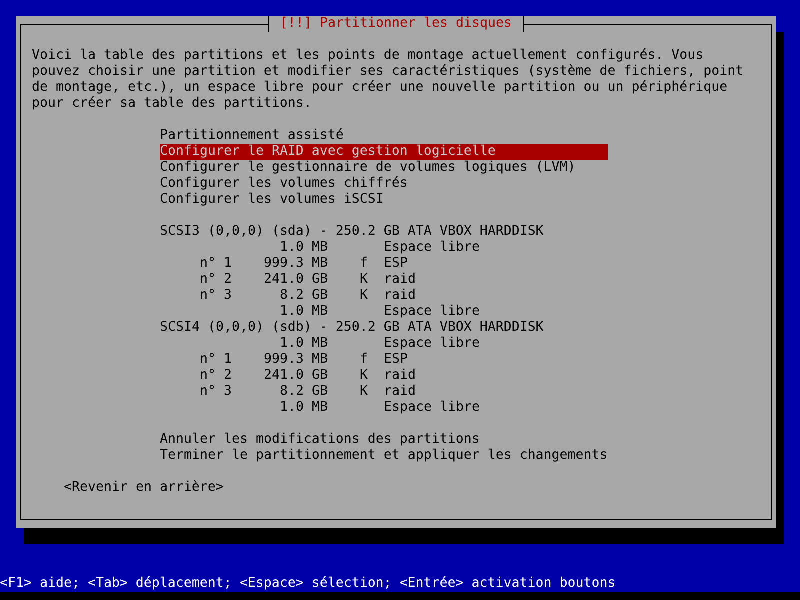  I want to click on menu-item: Configurer les volumes iSCSI, so click(384, 200).